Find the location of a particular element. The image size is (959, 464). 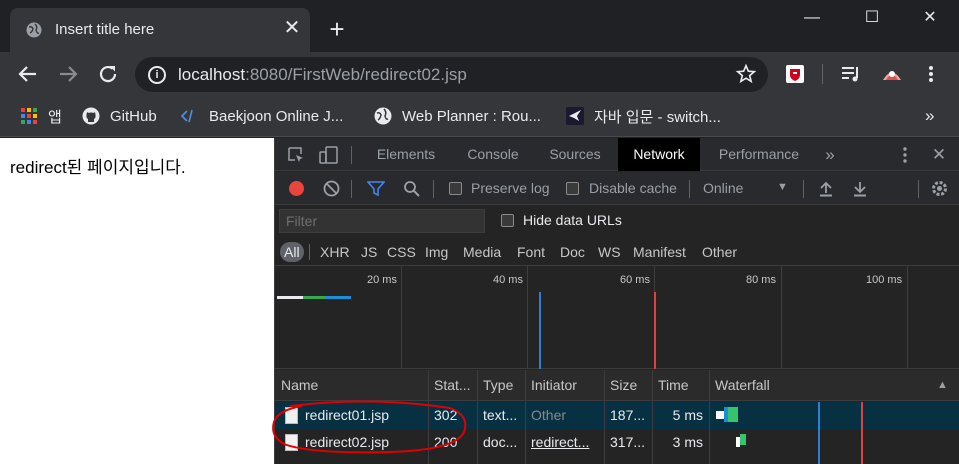

waterfall-domcontentloaded-line is located at coordinates (819, 433).